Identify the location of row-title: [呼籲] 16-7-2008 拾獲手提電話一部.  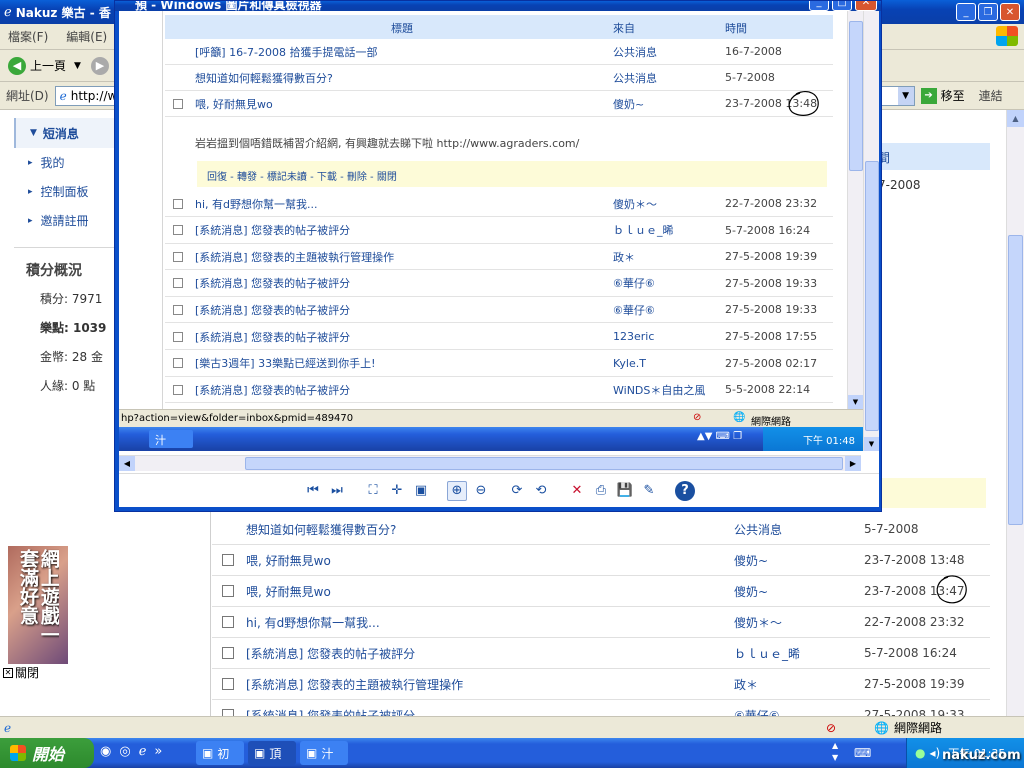
(286, 52).